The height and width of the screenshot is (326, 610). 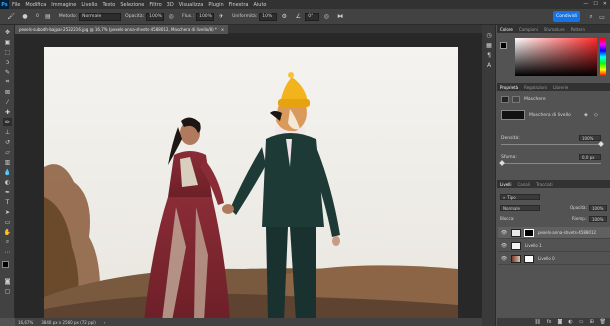 I want to click on close-window-button: ✕, so click(x=605, y=4).